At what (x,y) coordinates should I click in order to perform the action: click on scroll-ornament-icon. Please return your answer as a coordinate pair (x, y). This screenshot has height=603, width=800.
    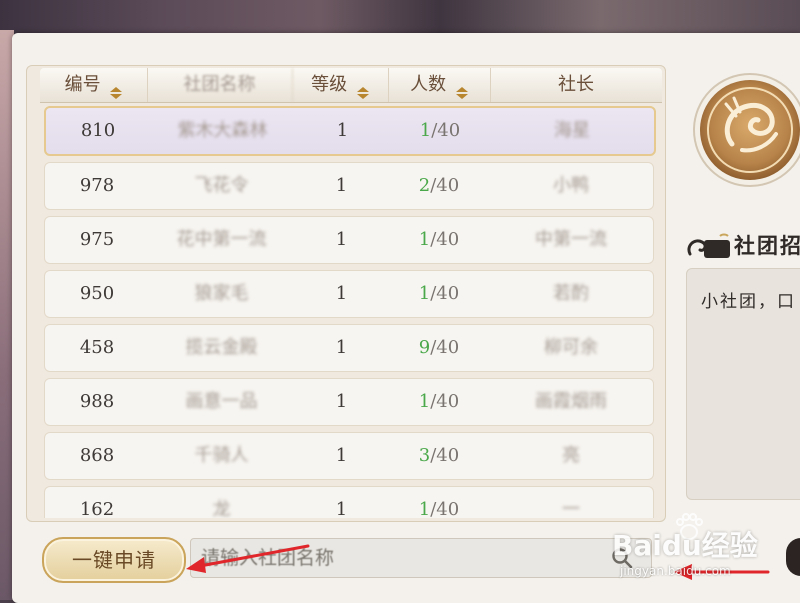
    Looking at the image, I should click on (708, 245).